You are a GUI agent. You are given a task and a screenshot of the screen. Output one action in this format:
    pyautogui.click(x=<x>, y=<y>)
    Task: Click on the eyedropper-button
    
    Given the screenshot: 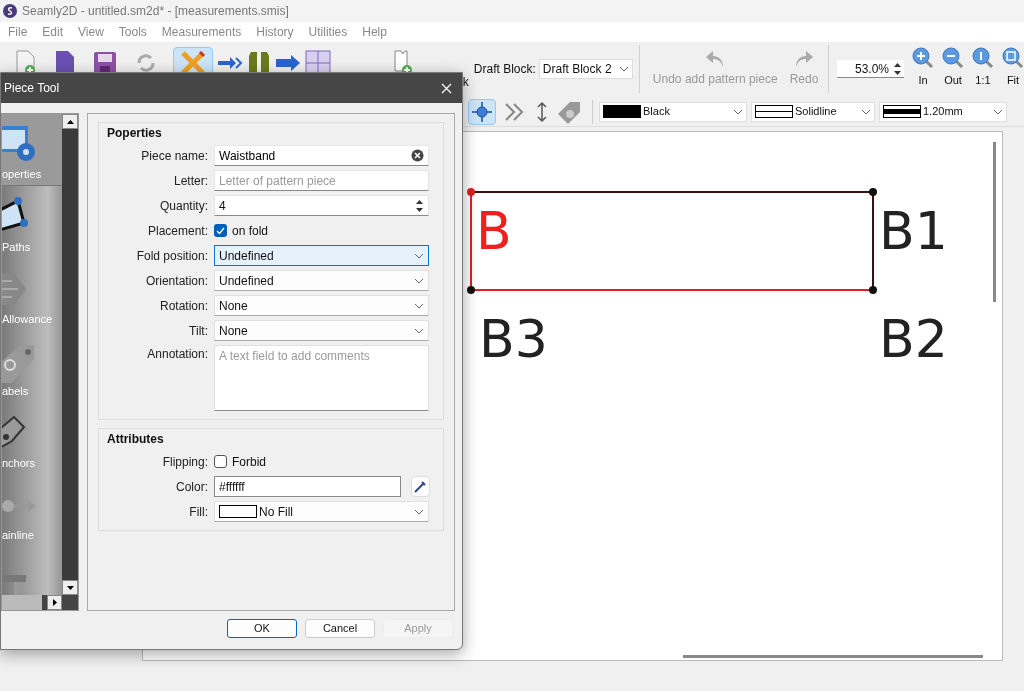 What is the action you would take?
    pyautogui.click(x=420, y=486)
    